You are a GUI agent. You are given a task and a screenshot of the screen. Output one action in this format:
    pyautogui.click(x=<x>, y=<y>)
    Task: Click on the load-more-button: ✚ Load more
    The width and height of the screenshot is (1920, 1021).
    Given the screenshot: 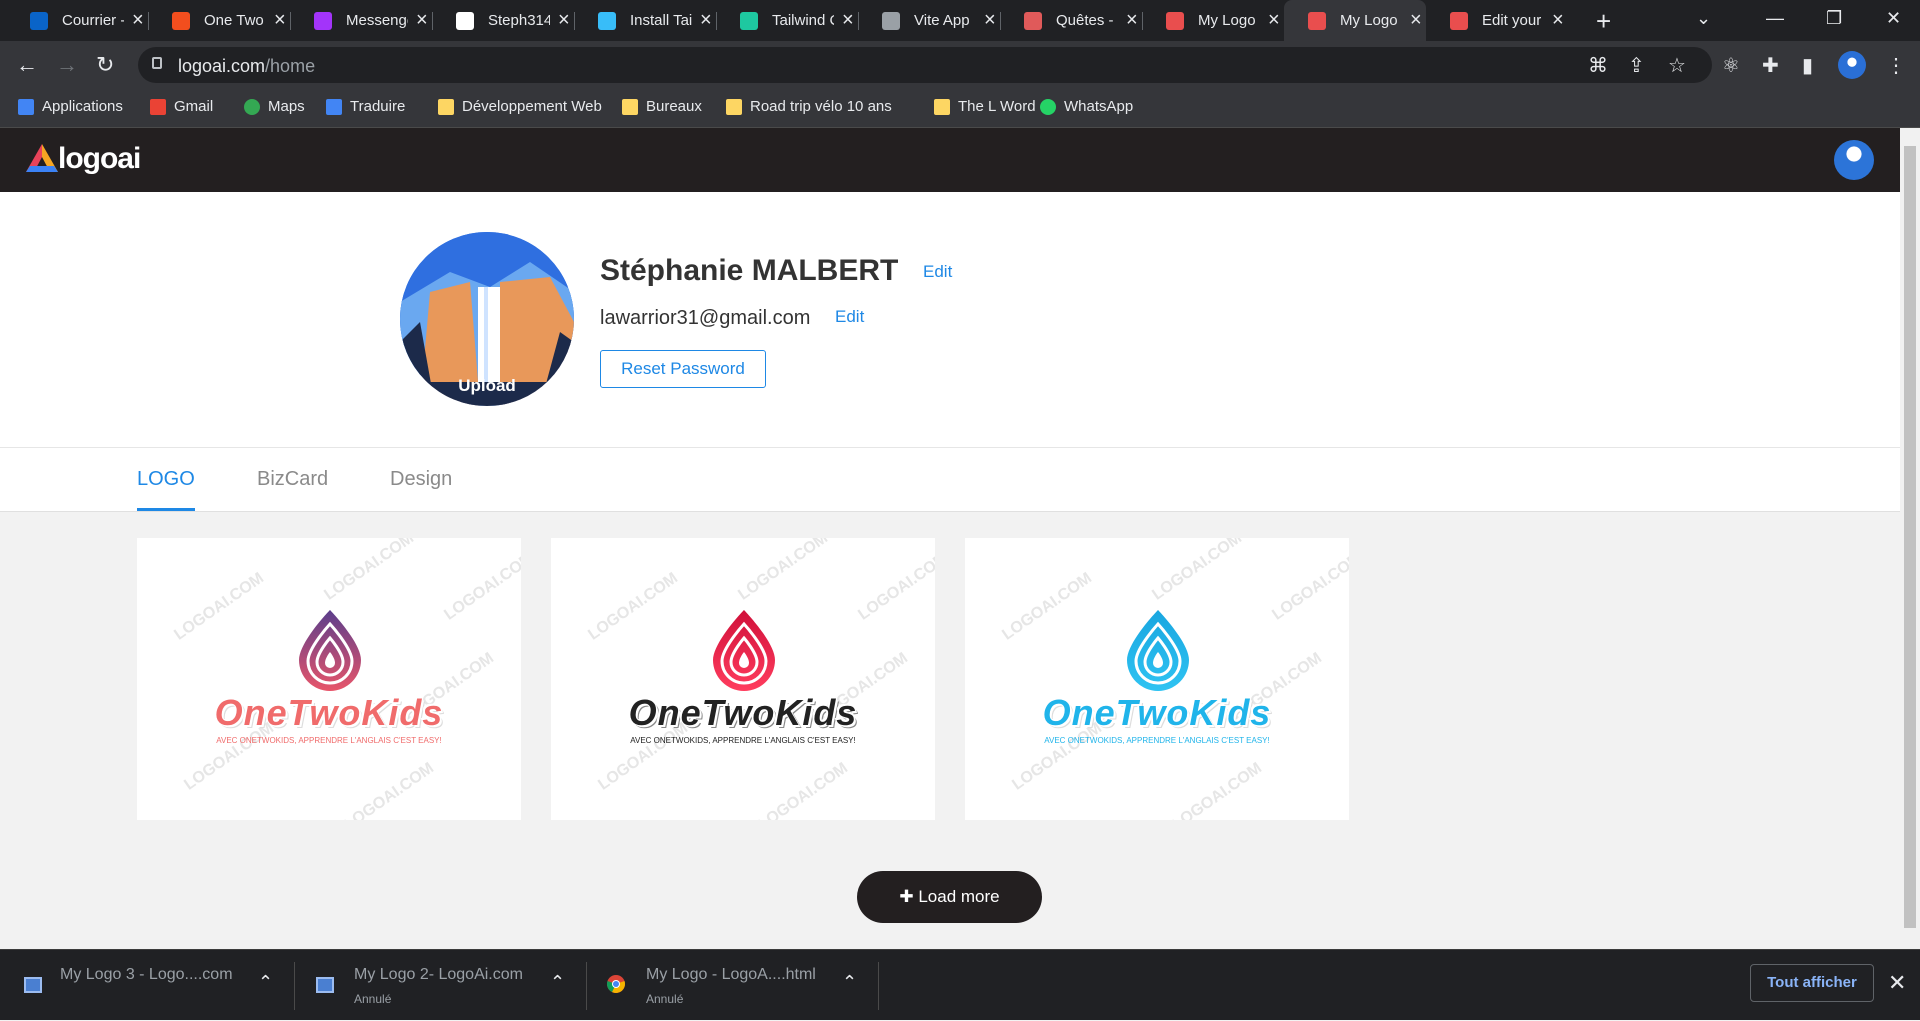 What is the action you would take?
    pyautogui.click(x=949, y=897)
    